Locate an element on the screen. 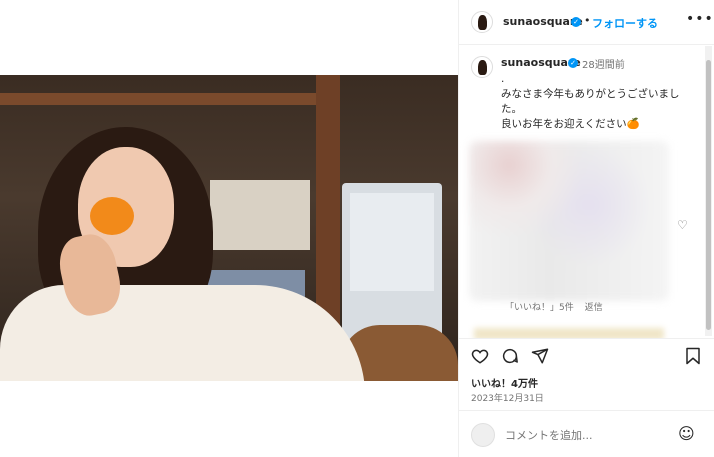  reply-button: 返信 is located at coordinates (594, 308).